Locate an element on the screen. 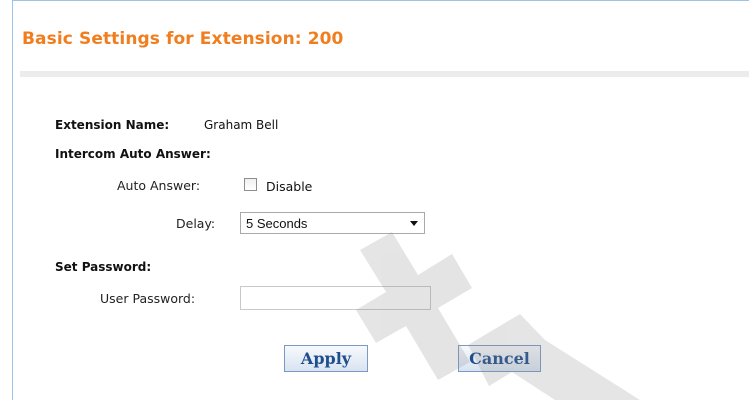 The height and width of the screenshot is (400, 749). delay-select: 5 Seconds is located at coordinates (332, 223).